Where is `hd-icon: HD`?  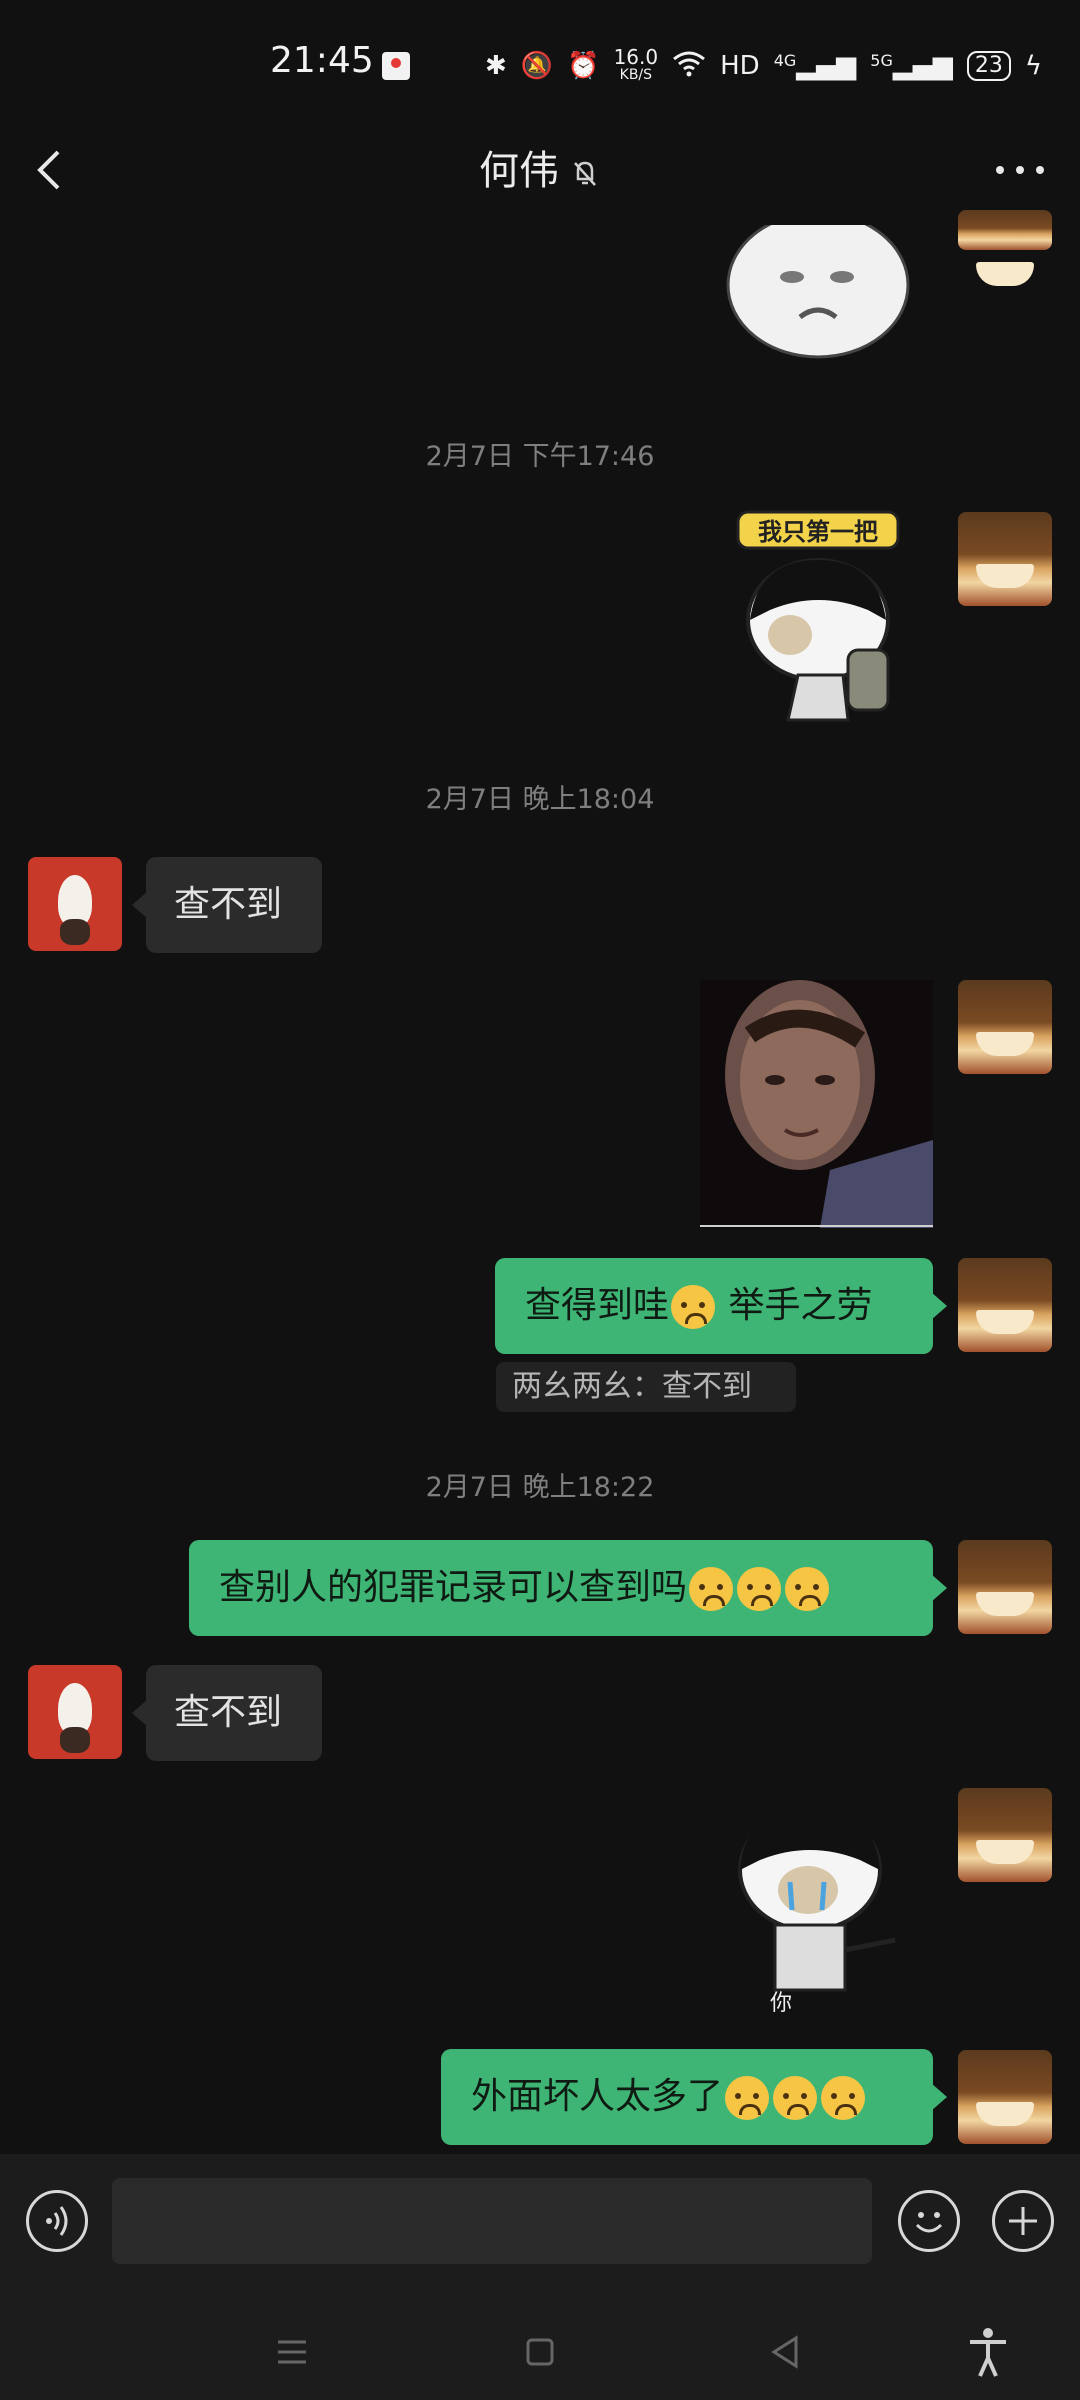
hd-icon: HD is located at coordinates (740, 66).